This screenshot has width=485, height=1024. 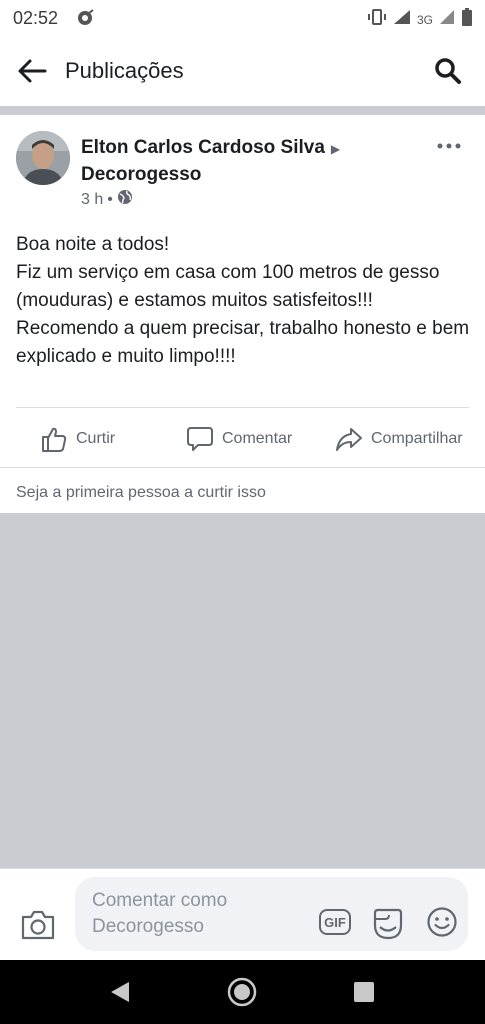 I want to click on status-bar: 02:52 3G, so click(x=242, y=18).